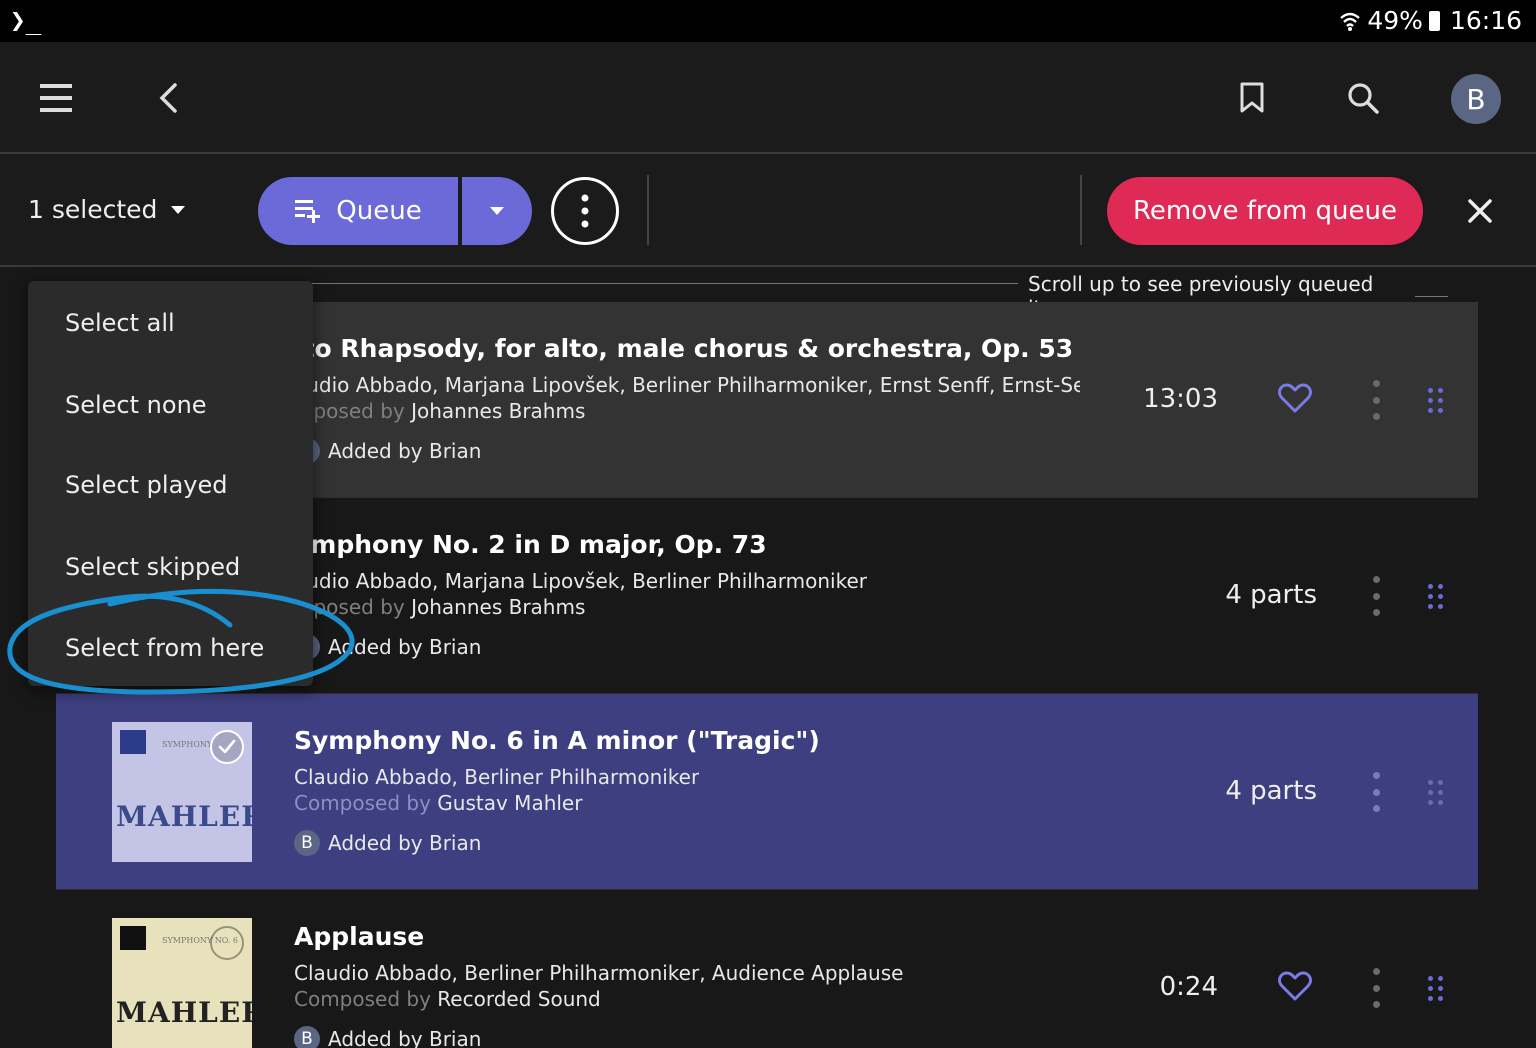  I want to click on selection-bar: 1 selected Queue Remove from queue, so click(768, 211).